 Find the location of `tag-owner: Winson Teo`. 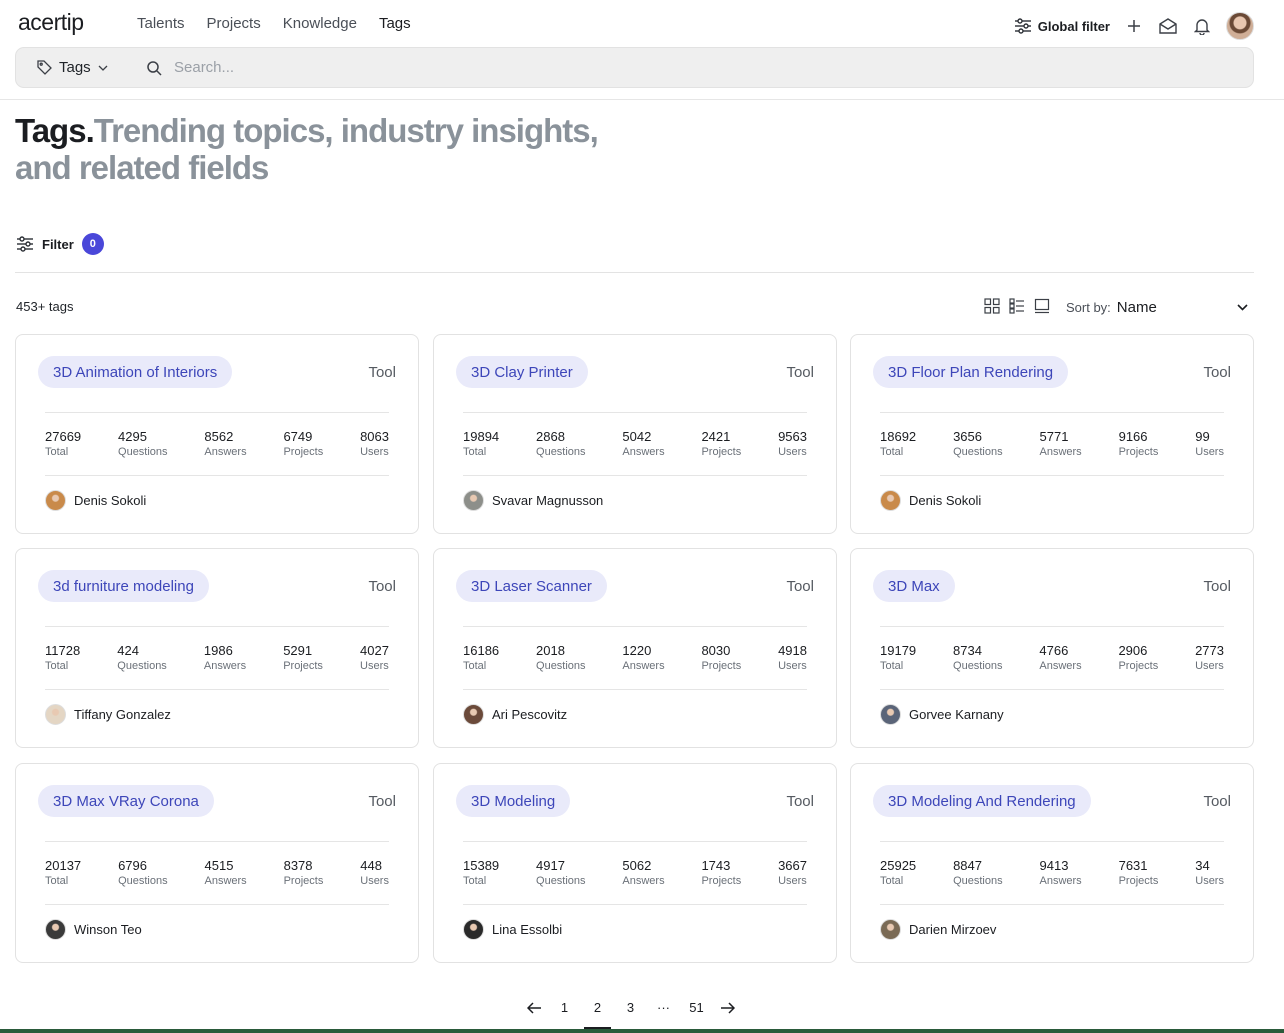

tag-owner: Winson Teo is located at coordinates (93, 929).